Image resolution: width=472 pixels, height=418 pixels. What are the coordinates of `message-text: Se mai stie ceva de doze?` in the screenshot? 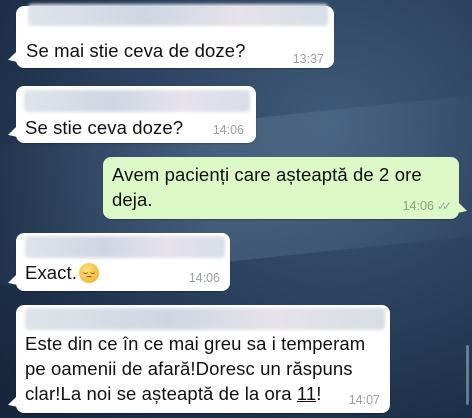 It's located at (136, 50).